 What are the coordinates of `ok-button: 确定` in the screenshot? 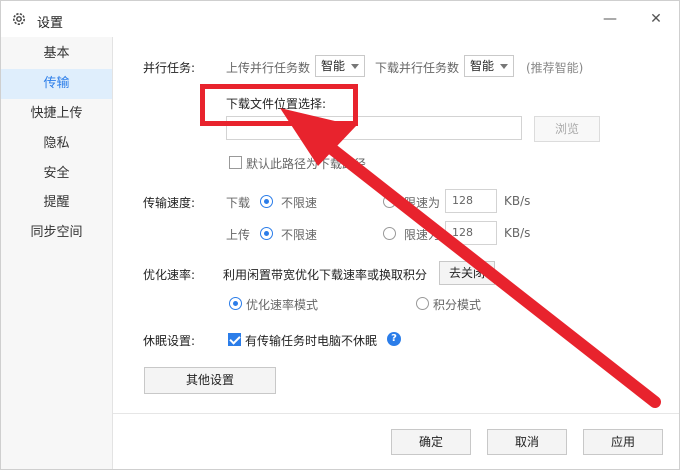 It's located at (431, 442).